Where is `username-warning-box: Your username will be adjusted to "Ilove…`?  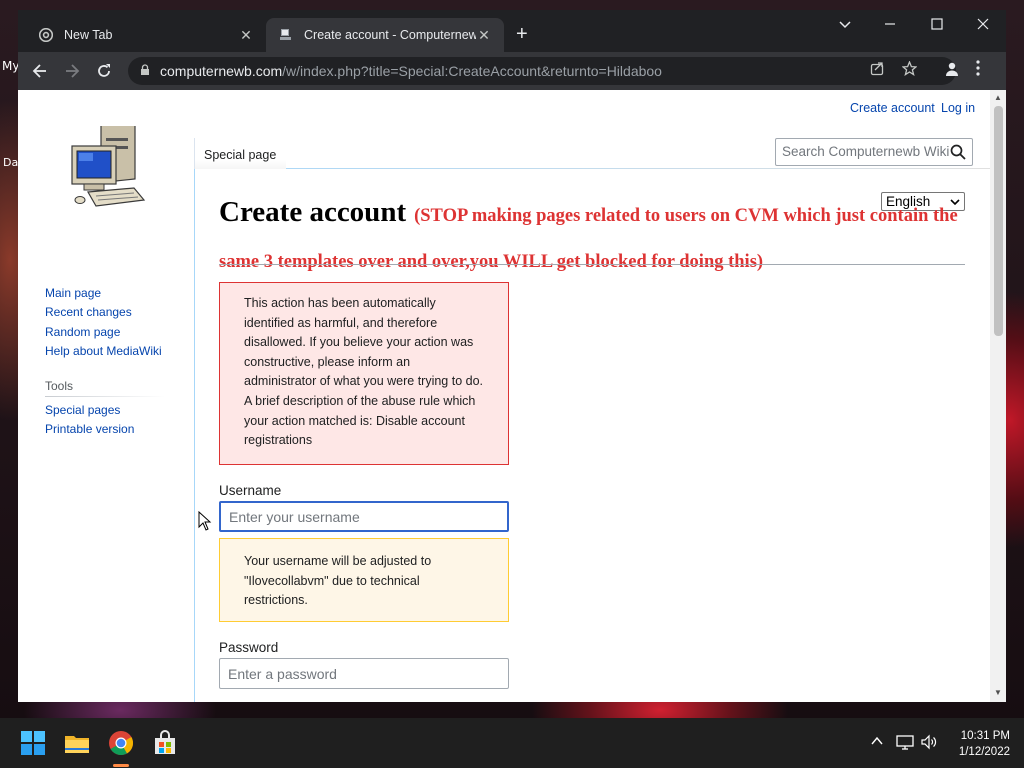 username-warning-box: Your username will be adjusted to "Ilove… is located at coordinates (364, 580).